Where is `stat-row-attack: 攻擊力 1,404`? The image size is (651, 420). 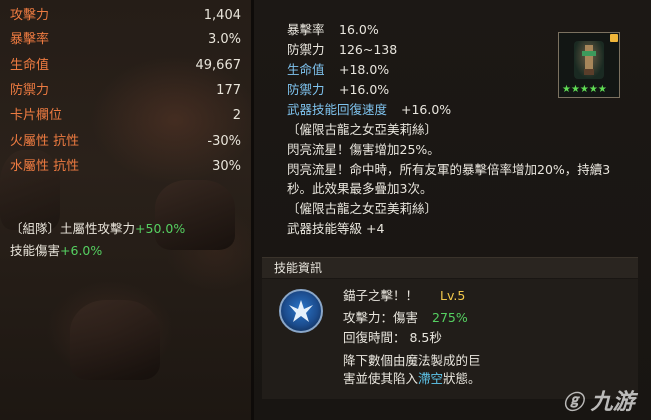 stat-row-attack: 攻擊力 1,404 is located at coordinates (125, 16).